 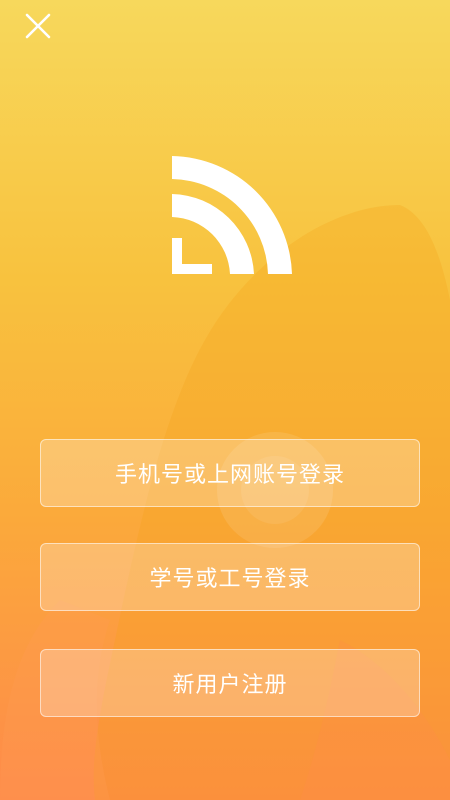 What do you see at coordinates (230, 683) in the screenshot?
I see `new-user-register-button: 新用户注册` at bounding box center [230, 683].